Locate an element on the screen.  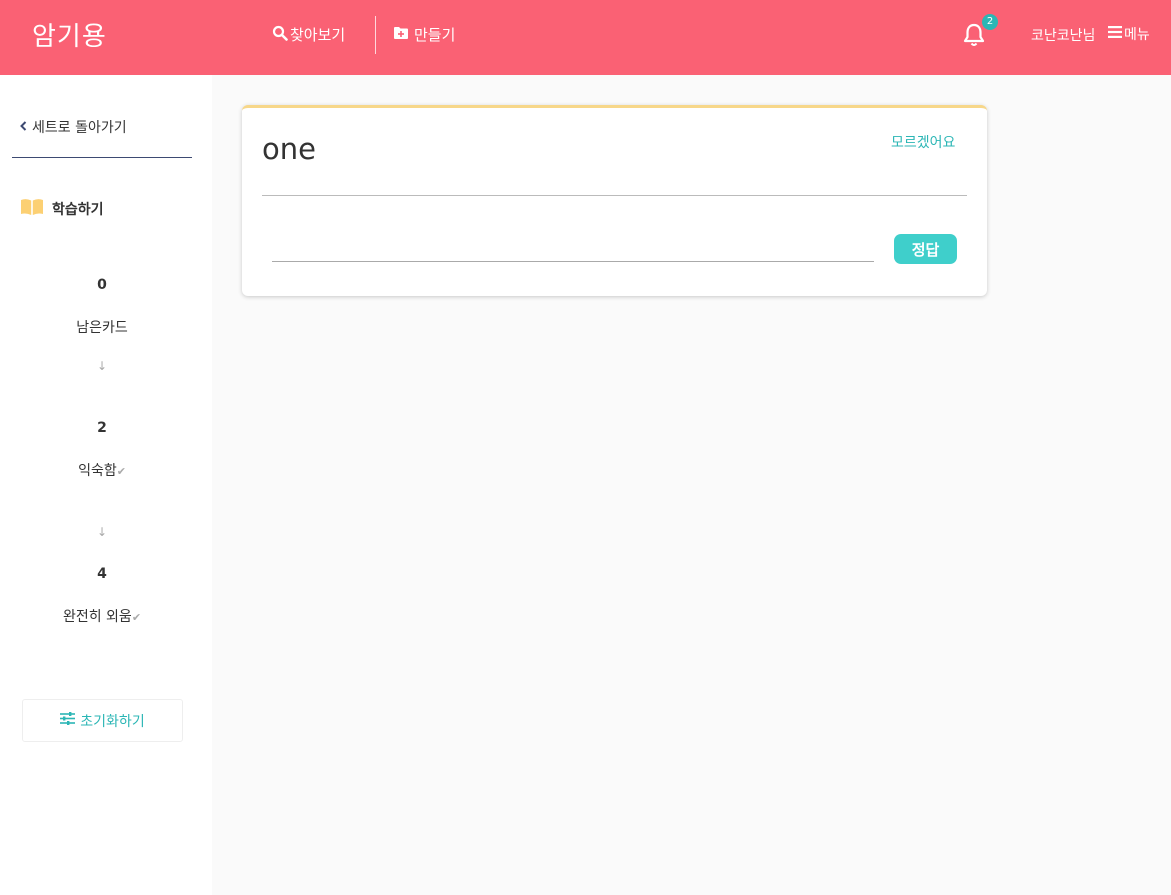
hamburger-icon is located at coordinates (1115, 34).